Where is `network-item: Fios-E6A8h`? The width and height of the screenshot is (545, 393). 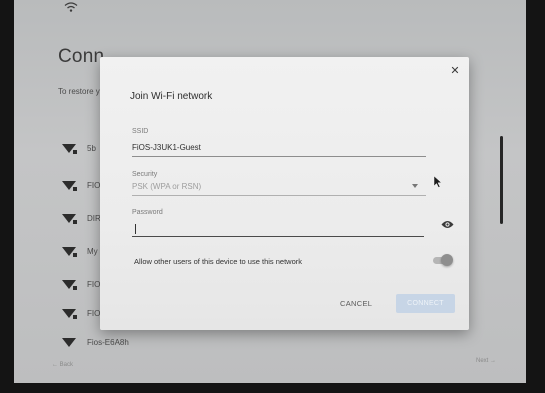
network-item: Fios-E6A8h is located at coordinates (95, 342).